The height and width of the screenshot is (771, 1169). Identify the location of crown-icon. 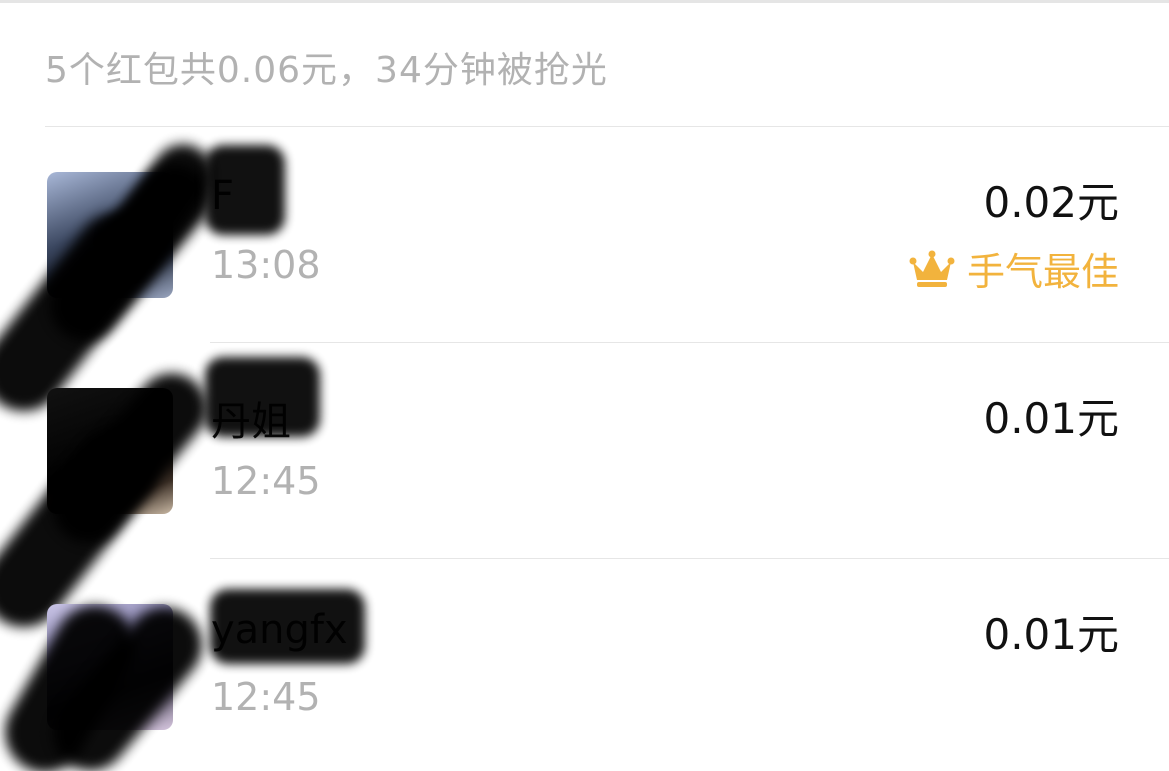
(932, 269).